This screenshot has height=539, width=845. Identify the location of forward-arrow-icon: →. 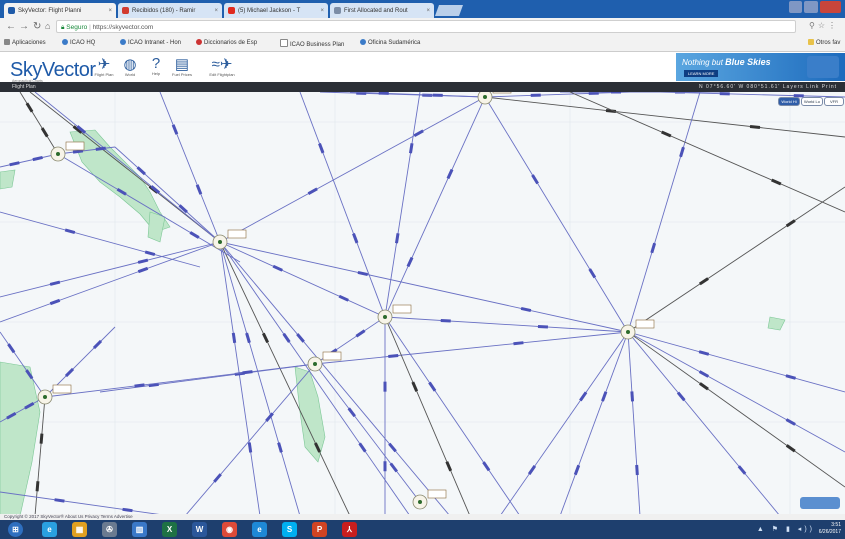
(24, 26).